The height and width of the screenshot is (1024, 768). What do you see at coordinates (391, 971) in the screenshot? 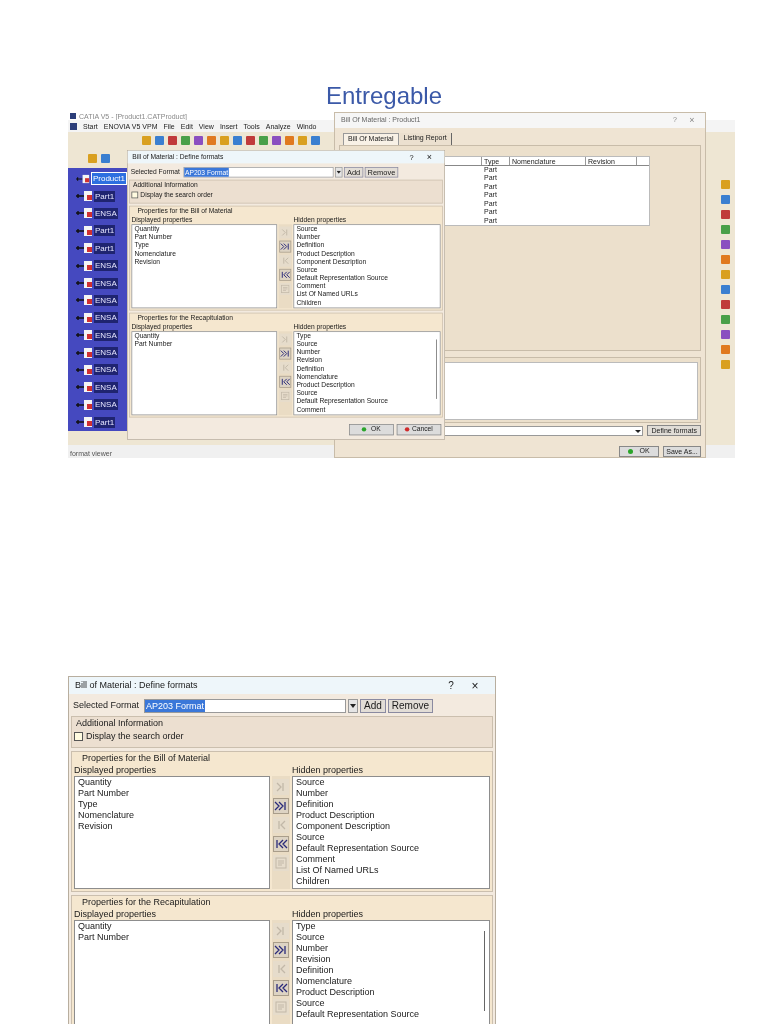
I see `hidden-properties-list: Type Source Number Revision Definition Nomenclature Product Description Source Default Representation Source` at bounding box center [391, 971].